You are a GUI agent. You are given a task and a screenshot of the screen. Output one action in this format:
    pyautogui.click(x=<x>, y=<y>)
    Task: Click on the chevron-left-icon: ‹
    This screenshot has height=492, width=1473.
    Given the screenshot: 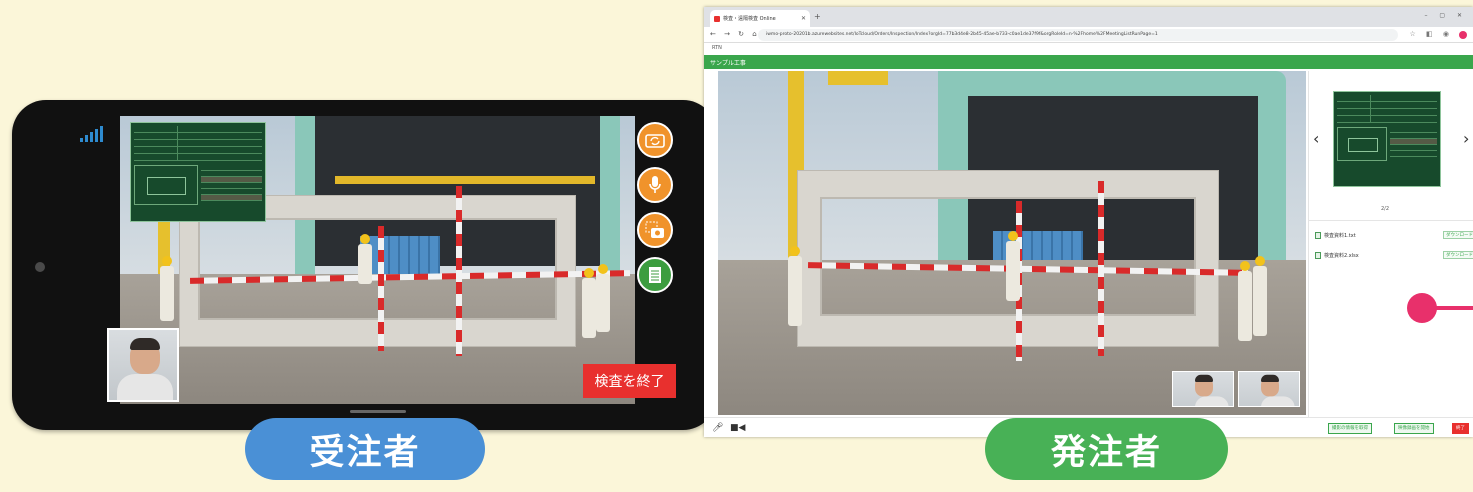 What is the action you would take?
    pyautogui.click(x=1316, y=138)
    